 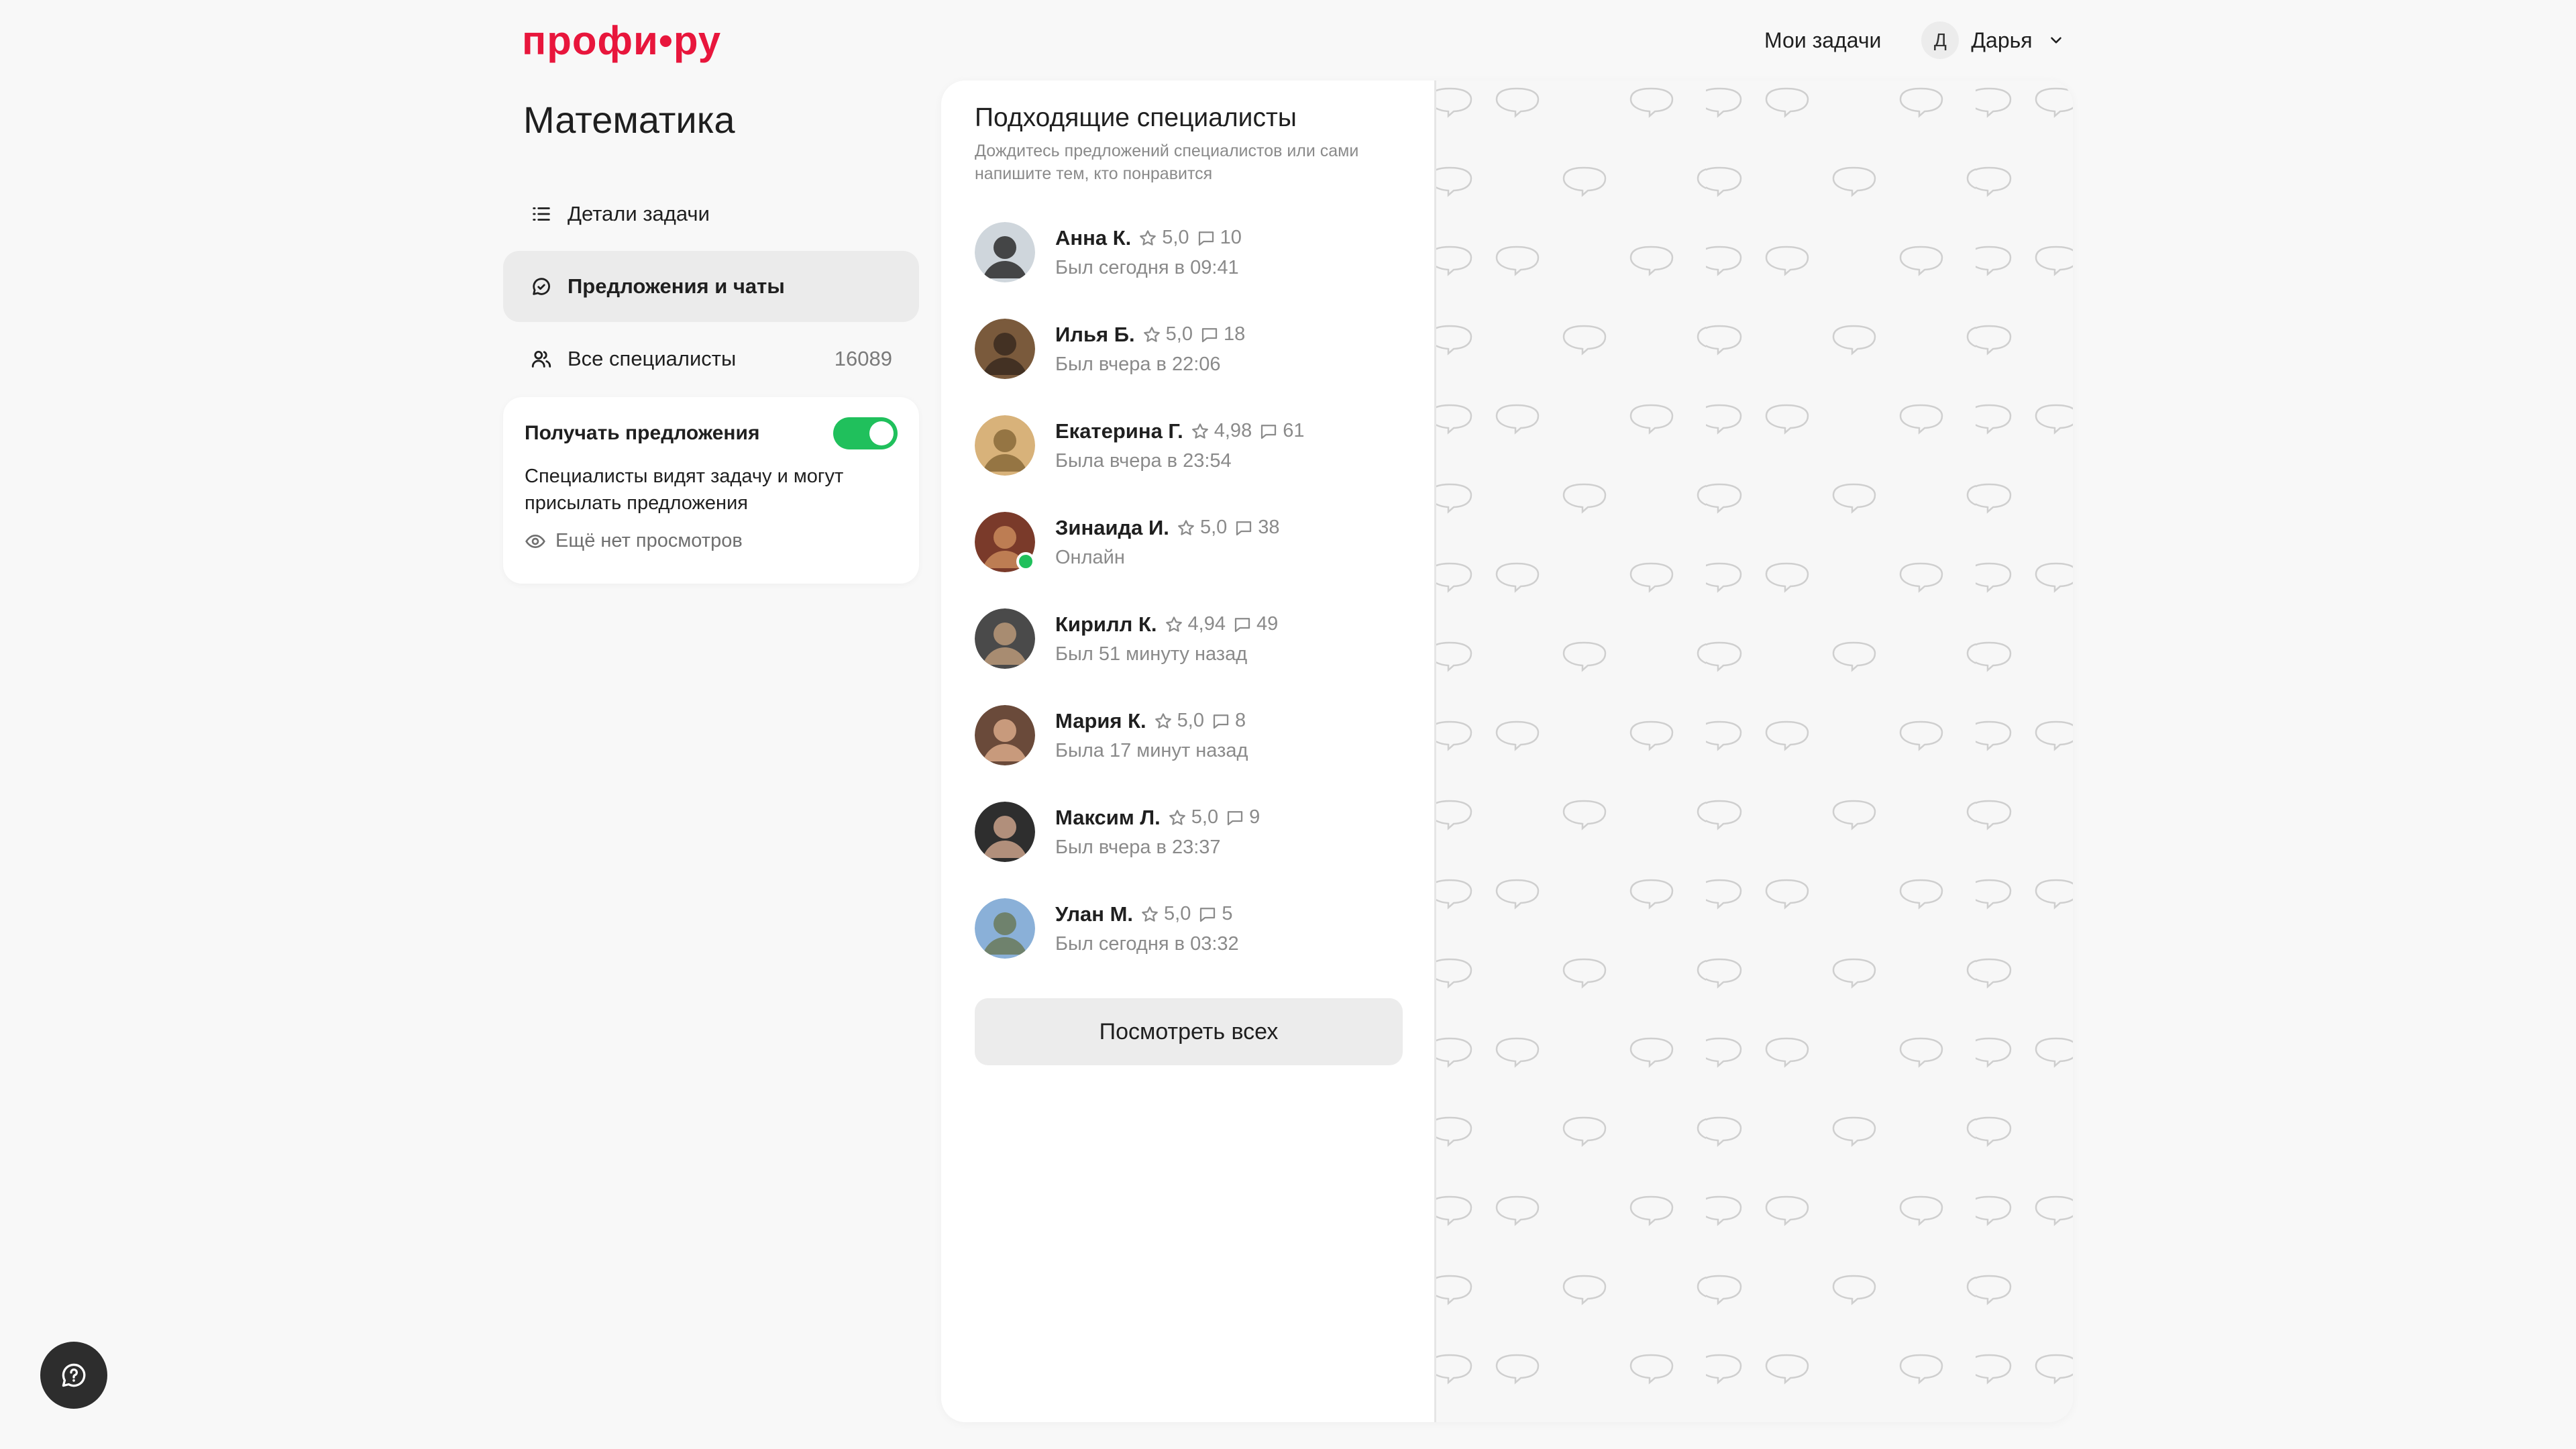 I want to click on reviews: 5, so click(x=1215, y=914).